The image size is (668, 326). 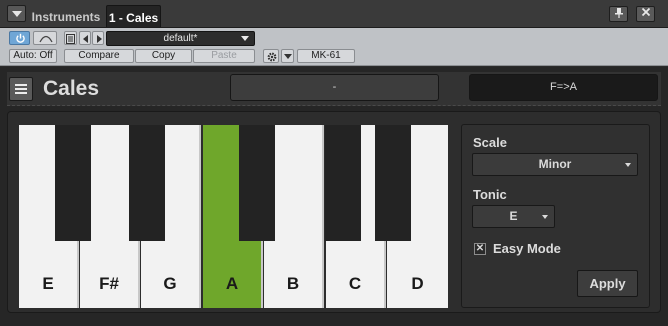 I want to click on preset-list-button, so click(x=70, y=38).